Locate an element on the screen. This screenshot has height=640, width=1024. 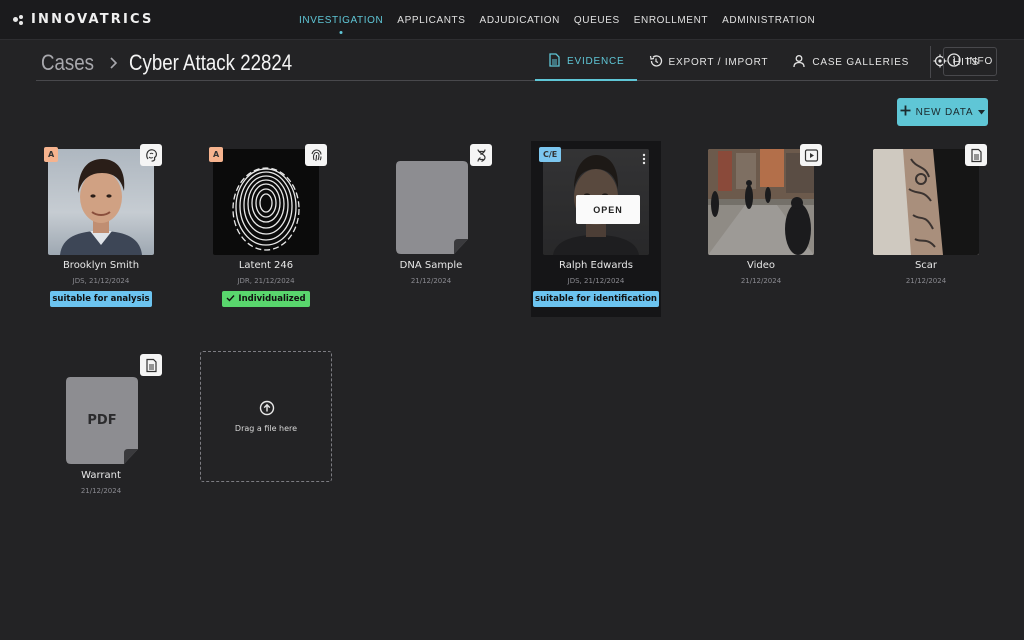
nav-item-enrollment: ENROLLMENT is located at coordinates (671, 20).